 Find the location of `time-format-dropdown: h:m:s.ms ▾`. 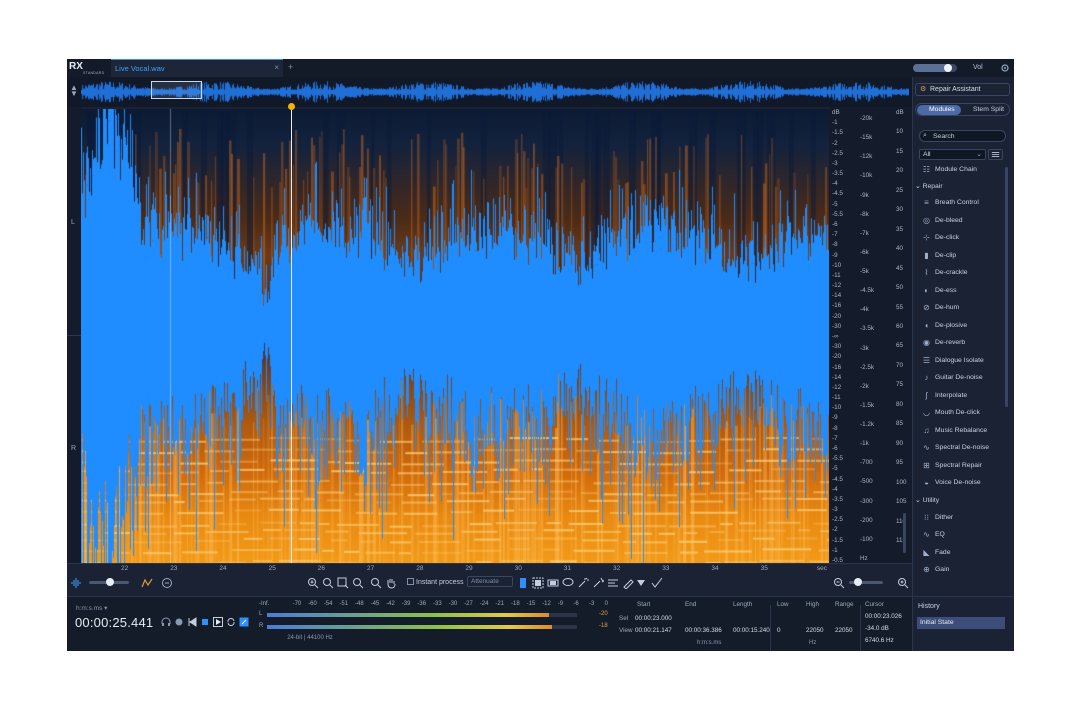

time-format-dropdown: h:m:s.ms ▾ is located at coordinates (91, 608).